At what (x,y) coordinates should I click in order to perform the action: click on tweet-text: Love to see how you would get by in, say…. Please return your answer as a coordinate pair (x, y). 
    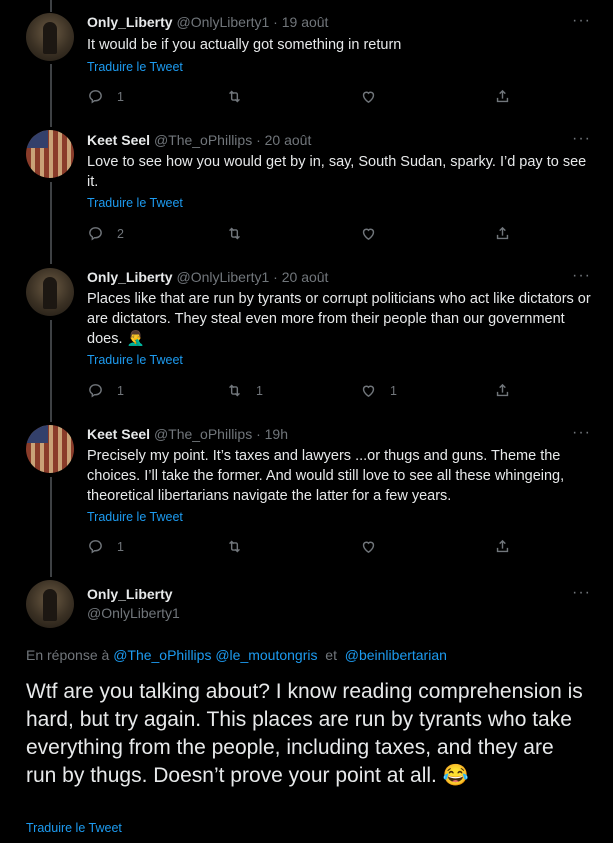
    Looking at the image, I should click on (337, 172).